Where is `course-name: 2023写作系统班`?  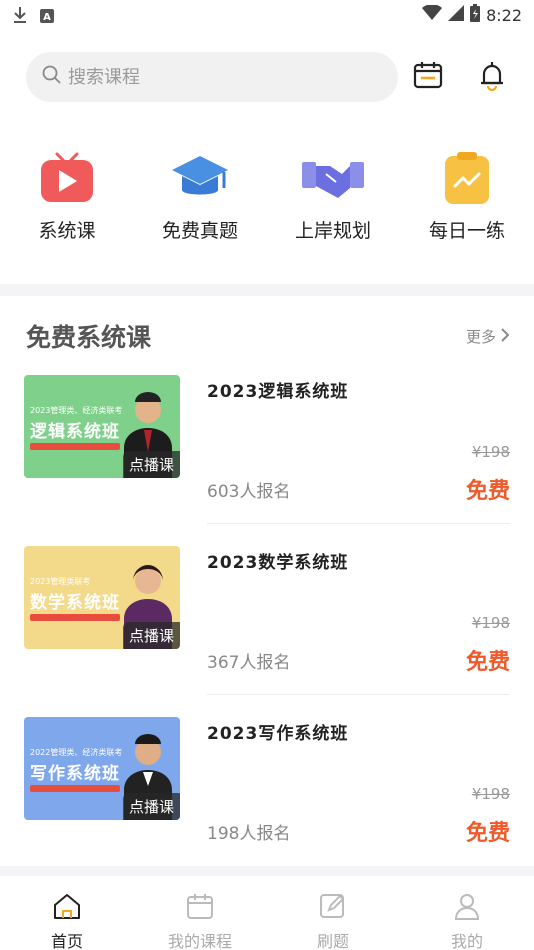
course-name: 2023写作系统班 is located at coordinates (278, 734).